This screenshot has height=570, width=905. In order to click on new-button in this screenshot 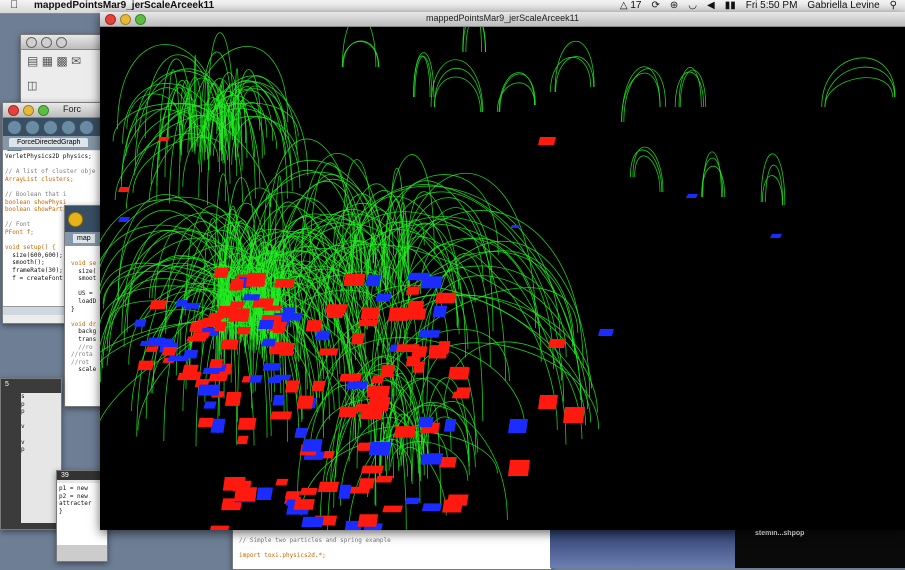, I will do `click(50, 127)`.